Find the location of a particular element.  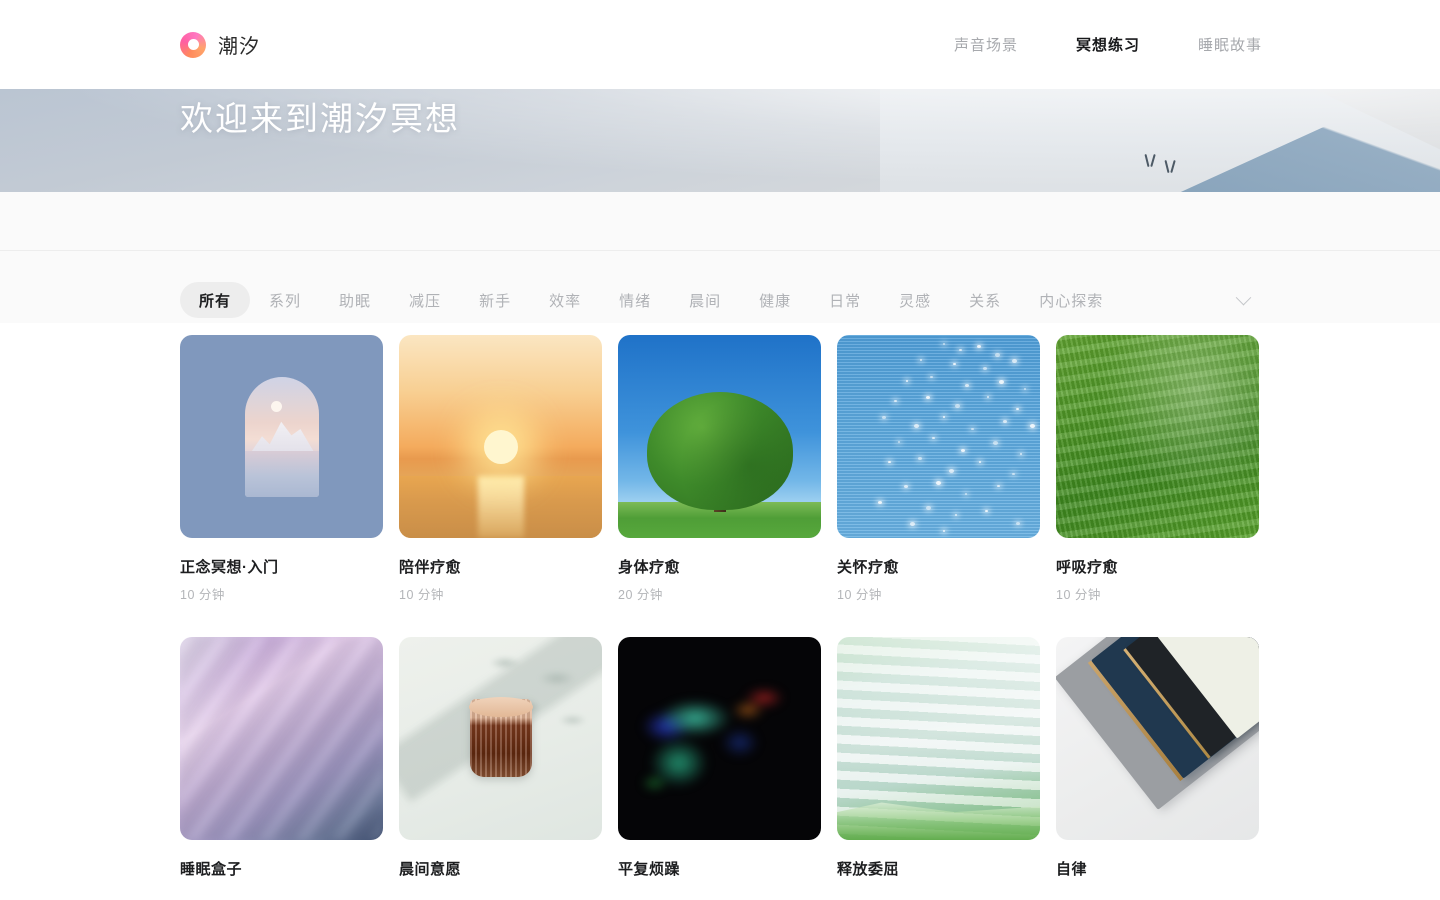

card-item: 呼吸疗愈 10 分钟 is located at coordinates (1157, 469).